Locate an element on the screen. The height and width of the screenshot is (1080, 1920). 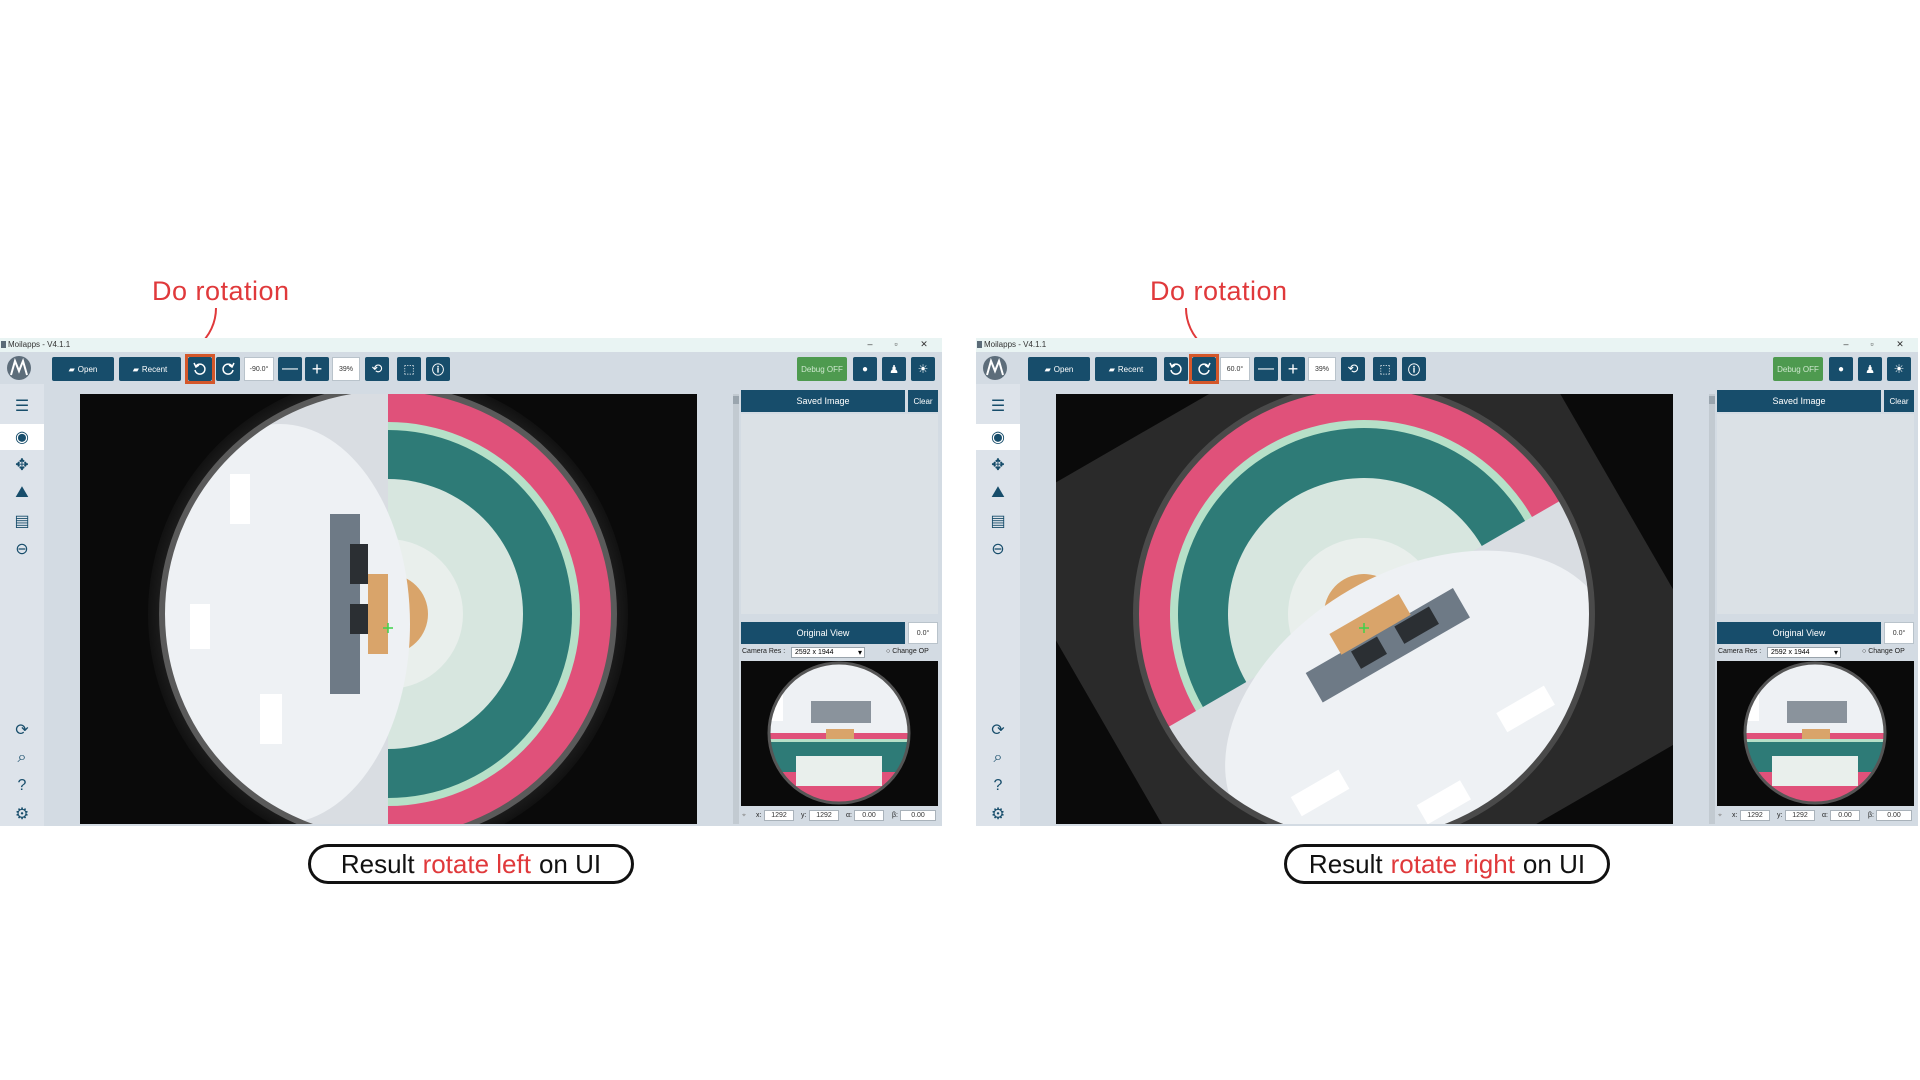
minus-icon: — is located at coordinates (290, 368).